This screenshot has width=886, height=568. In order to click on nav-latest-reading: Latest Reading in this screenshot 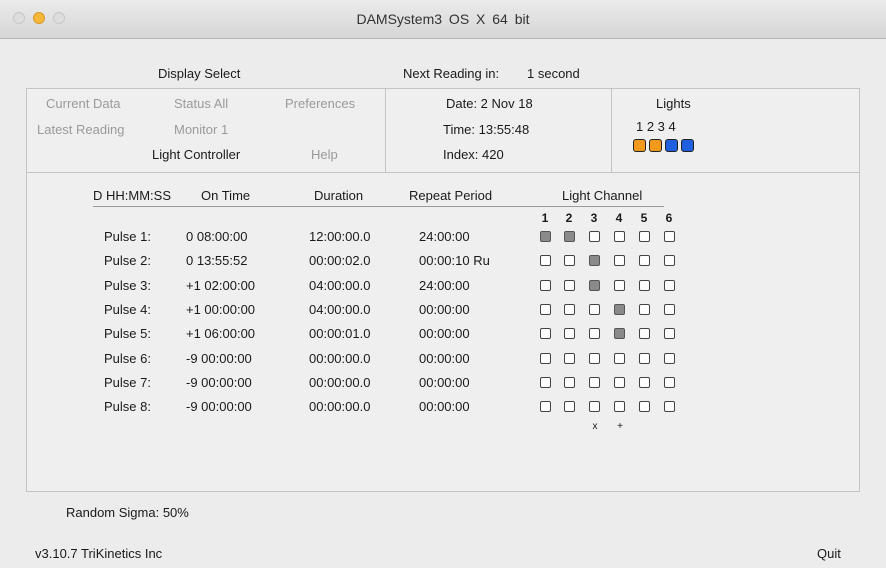, I will do `click(80, 129)`.